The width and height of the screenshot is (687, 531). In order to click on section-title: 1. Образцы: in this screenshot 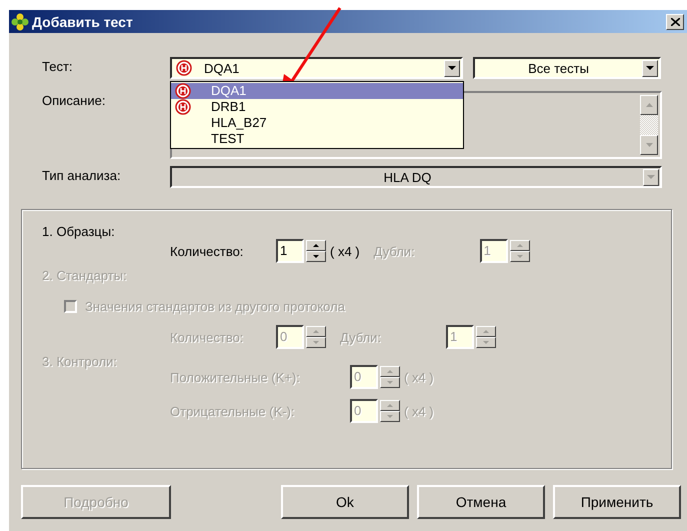, I will do `click(79, 232)`.